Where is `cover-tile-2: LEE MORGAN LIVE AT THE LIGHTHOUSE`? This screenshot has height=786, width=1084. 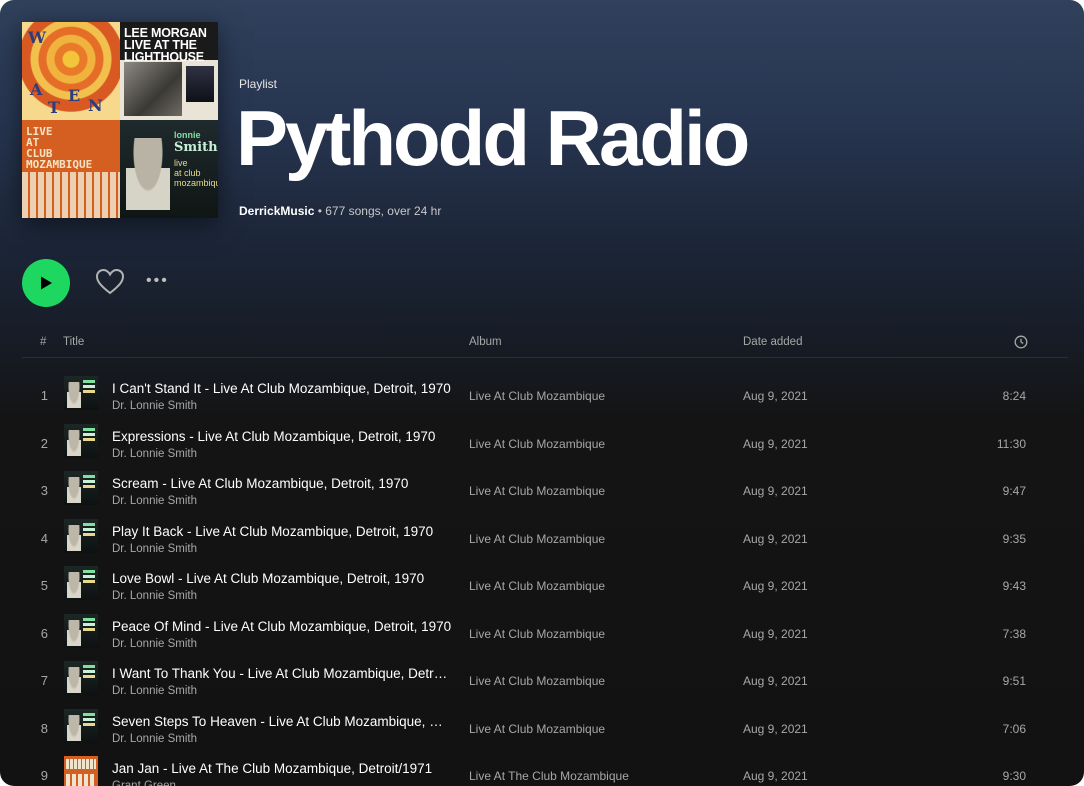 cover-tile-2: LEE MORGAN LIVE AT THE LIGHTHOUSE is located at coordinates (169, 71).